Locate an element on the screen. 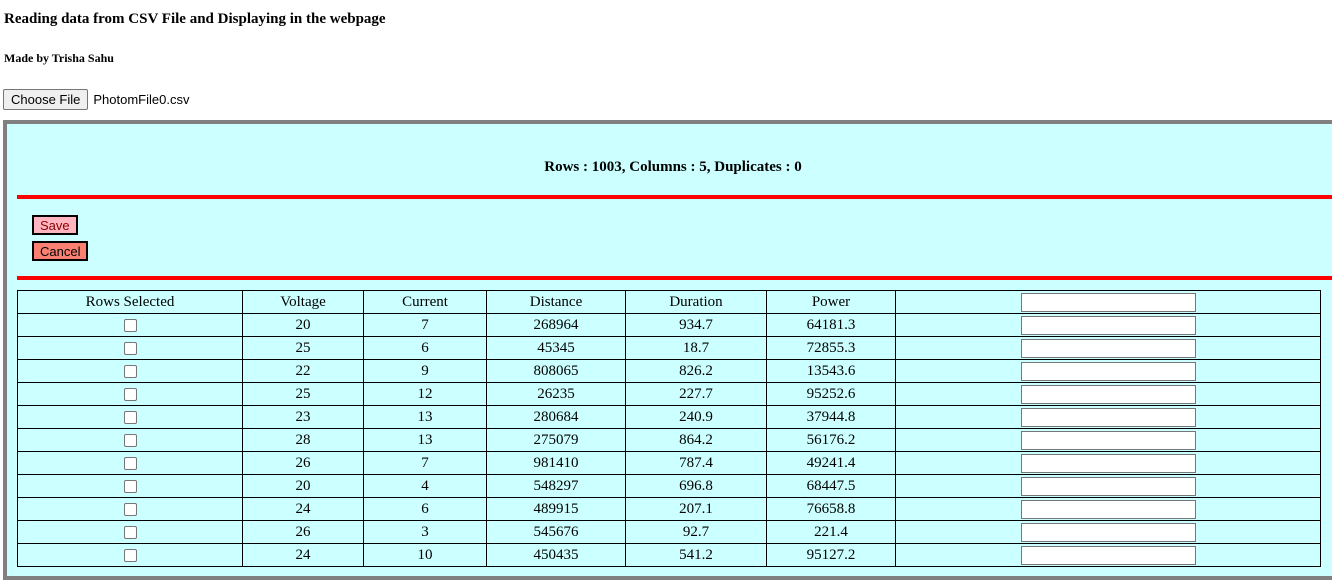 Image resolution: width=1332 pixels, height=580 pixels. cell-distance: 545676 is located at coordinates (556, 532).